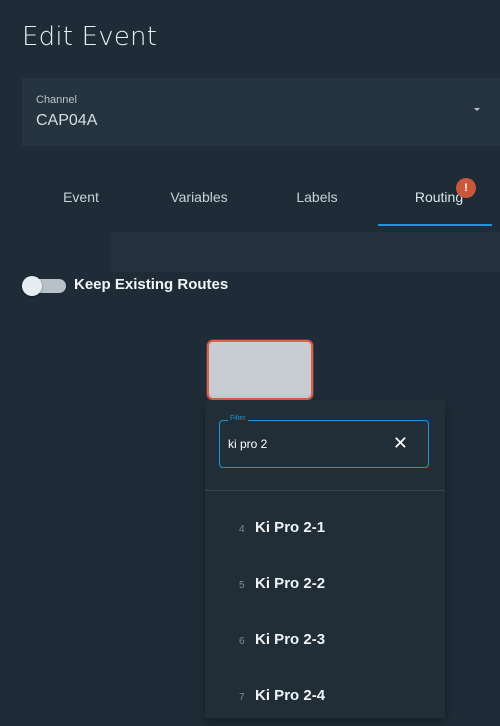 The height and width of the screenshot is (726, 500). What do you see at coordinates (290, 583) in the screenshot?
I see `item-label: Ki Pro 2-2` at bounding box center [290, 583].